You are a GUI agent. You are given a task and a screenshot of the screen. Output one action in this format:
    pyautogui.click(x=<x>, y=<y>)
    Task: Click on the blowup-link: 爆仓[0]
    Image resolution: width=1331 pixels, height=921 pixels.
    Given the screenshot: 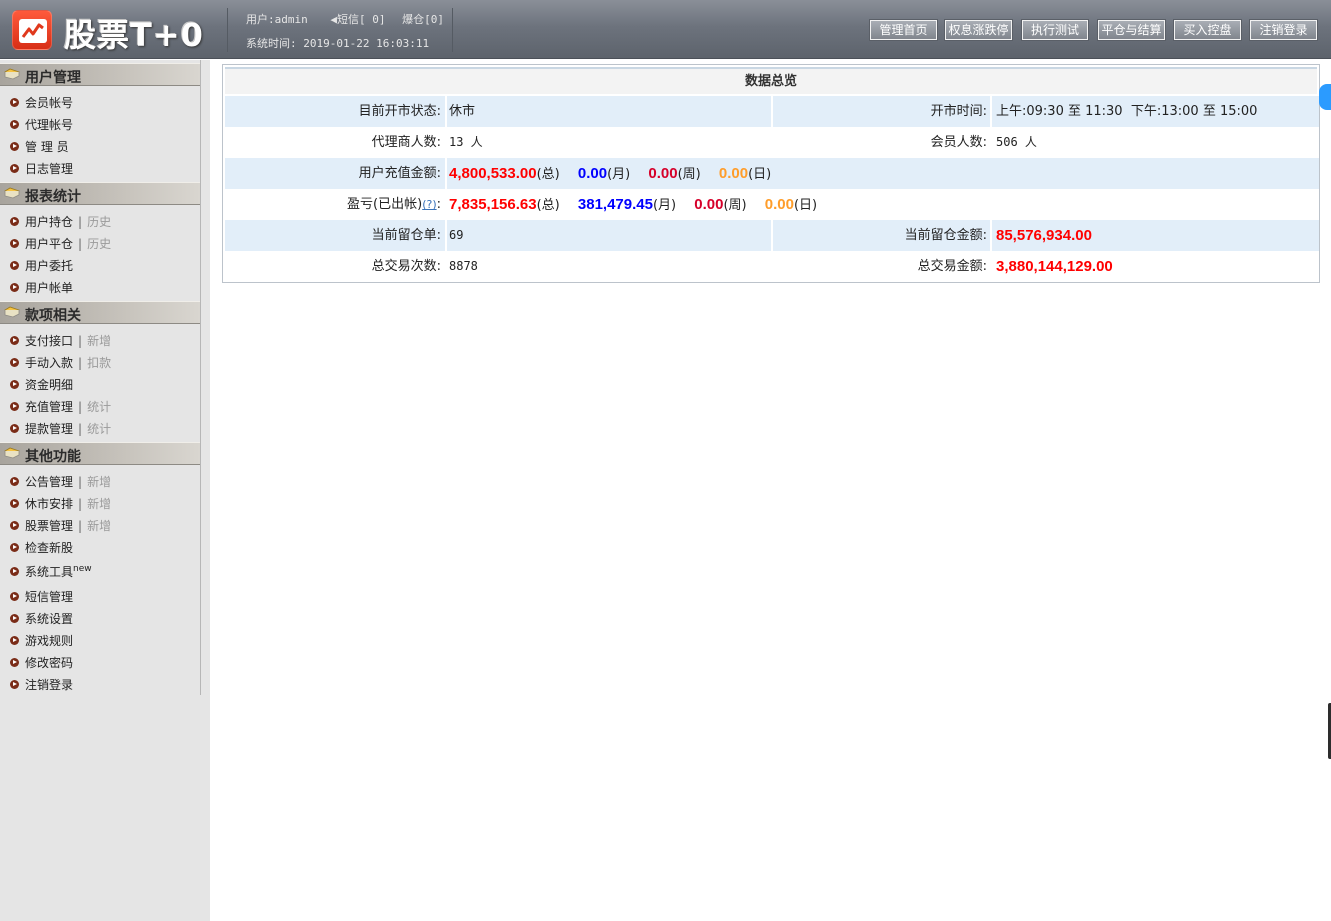 What is the action you would take?
    pyautogui.click(x=423, y=19)
    